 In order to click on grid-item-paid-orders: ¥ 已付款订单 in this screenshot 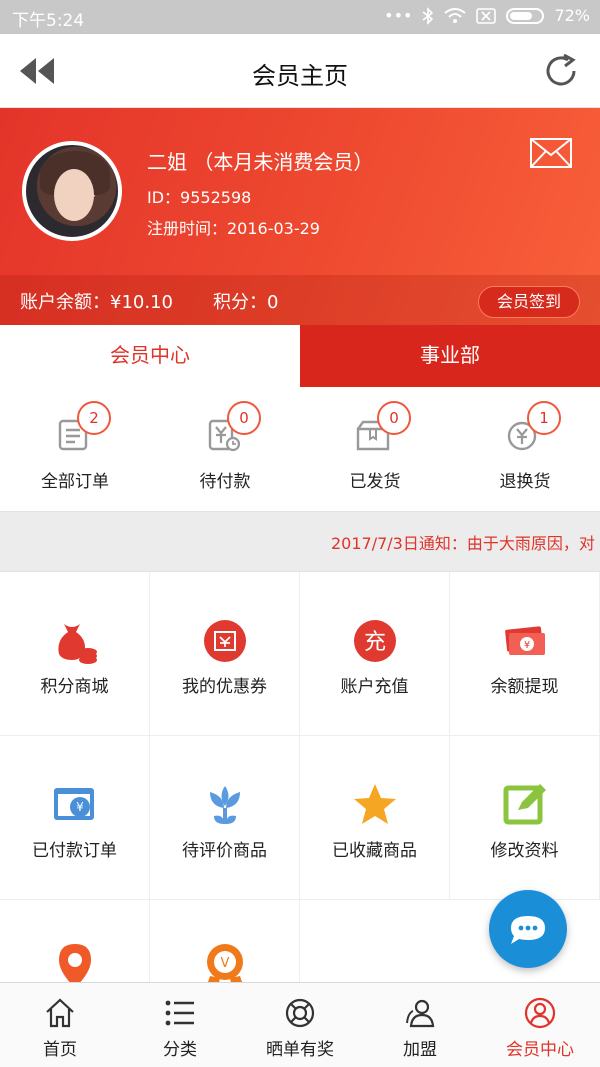, I will do `click(75, 818)`.